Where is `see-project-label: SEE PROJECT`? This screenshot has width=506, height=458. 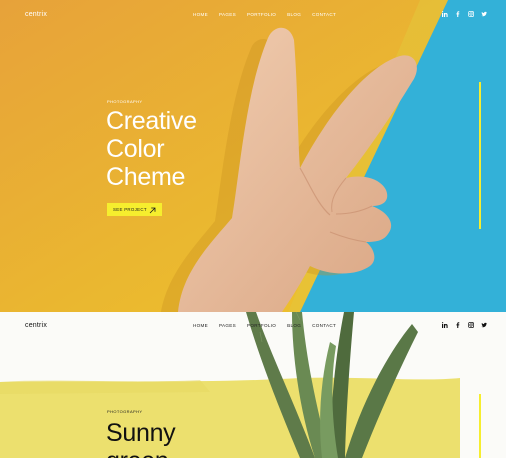
see-project-label: SEE PROJECT is located at coordinates (130, 209).